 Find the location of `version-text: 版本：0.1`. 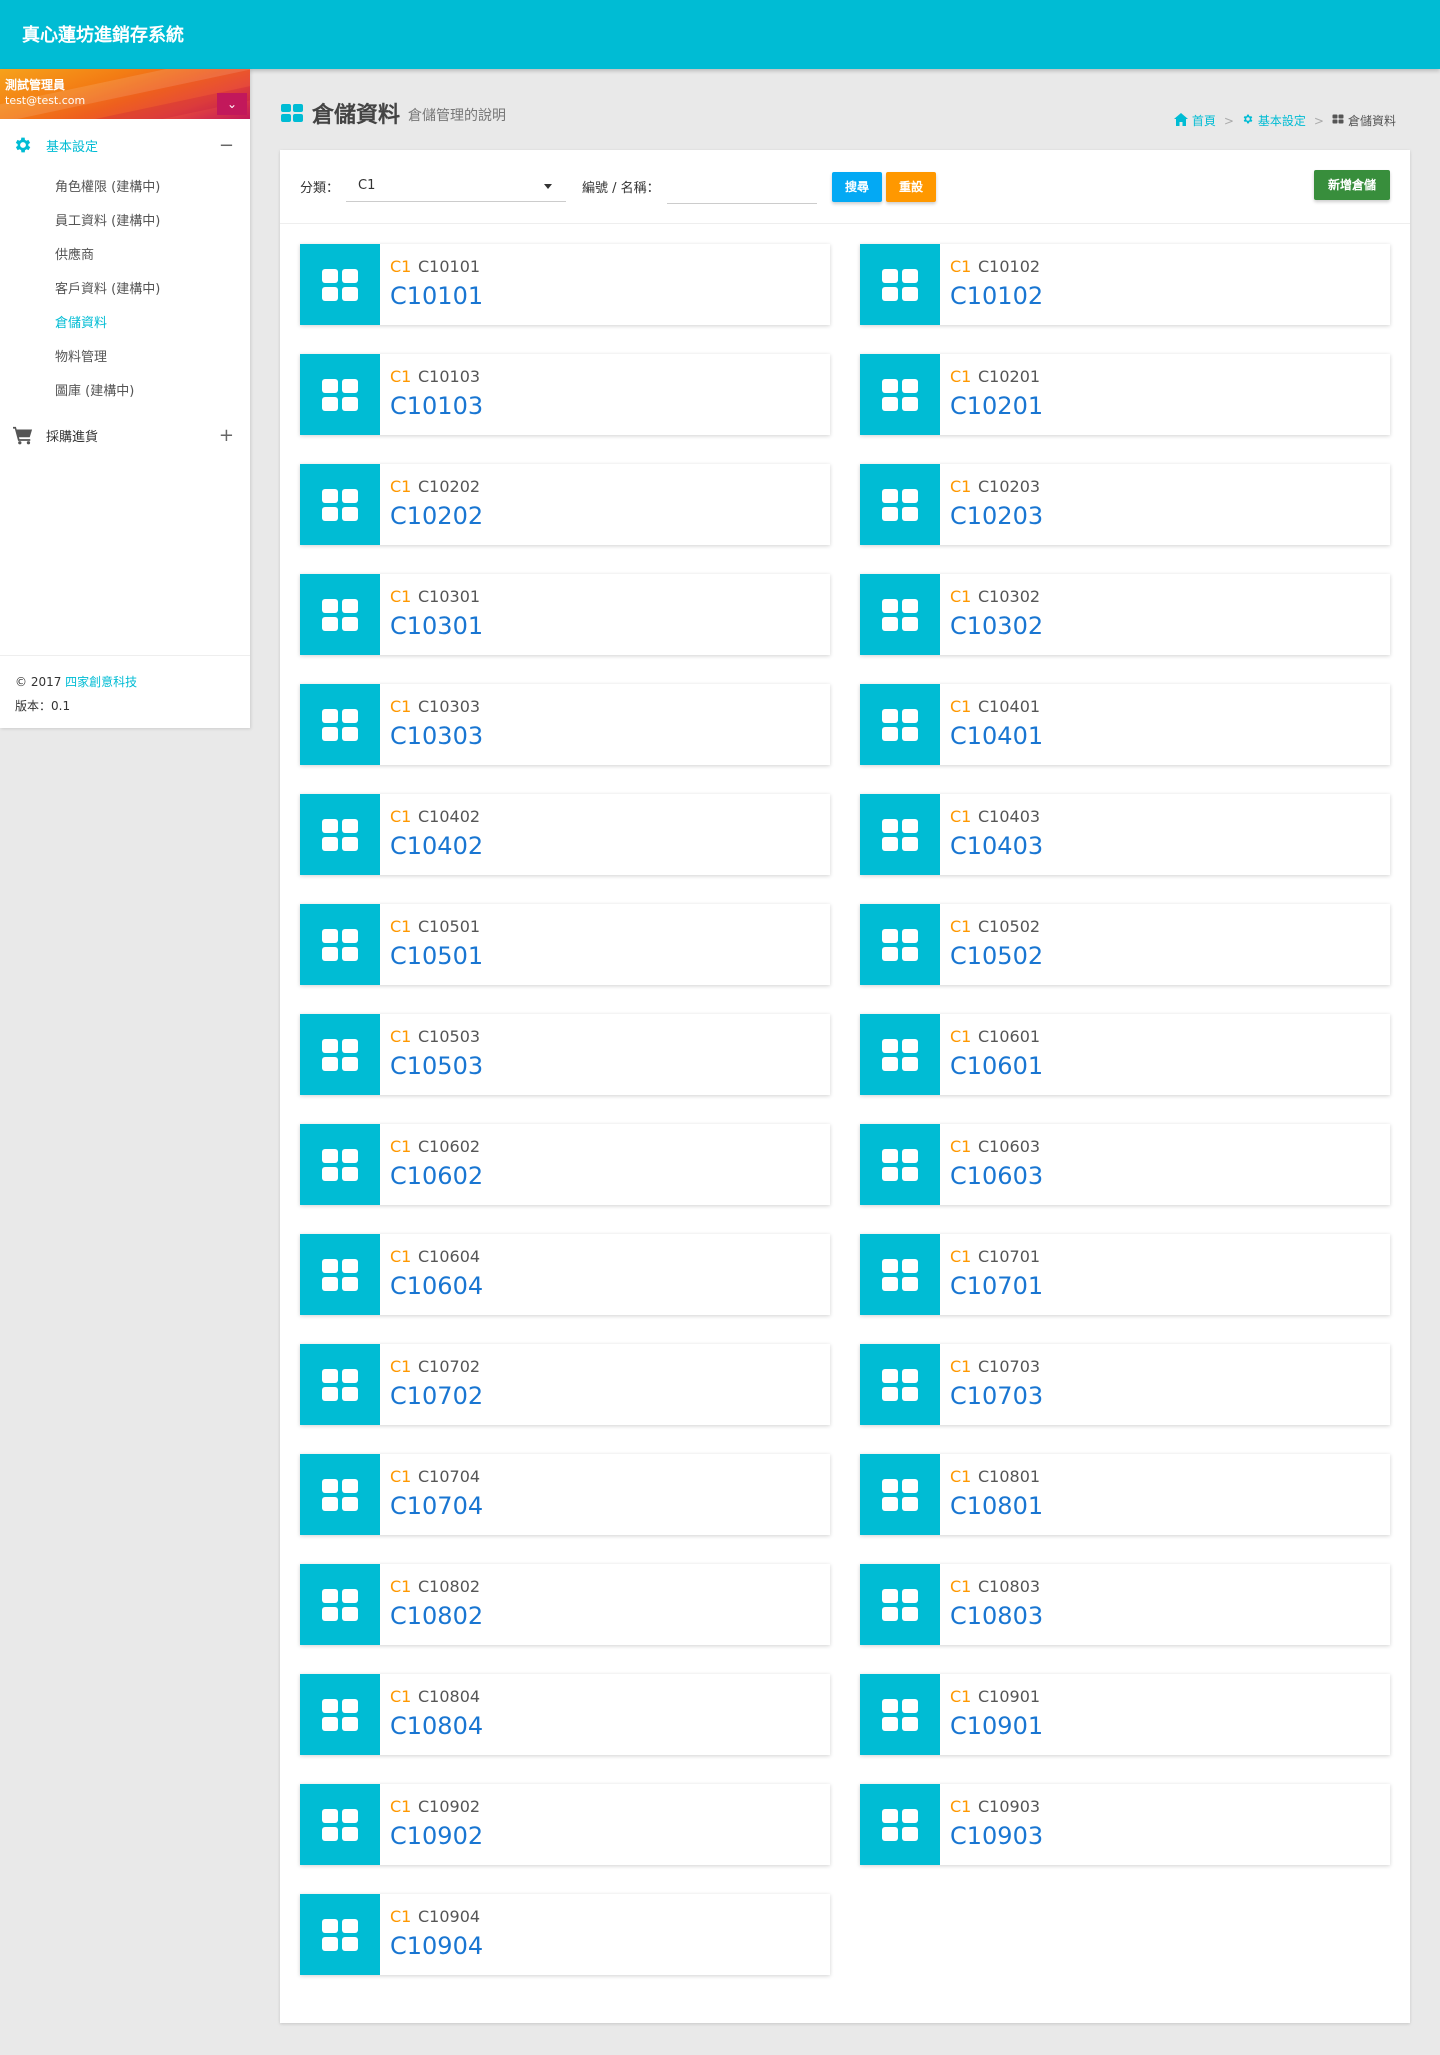

version-text: 版本：0.1 is located at coordinates (43, 706).